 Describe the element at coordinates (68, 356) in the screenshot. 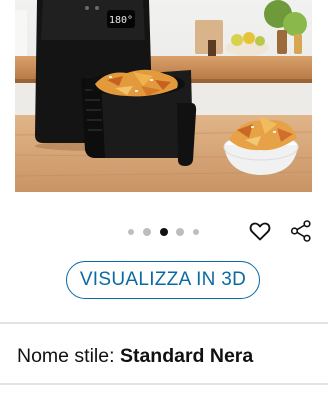

I see `style-name-label: Nome stile:` at that location.